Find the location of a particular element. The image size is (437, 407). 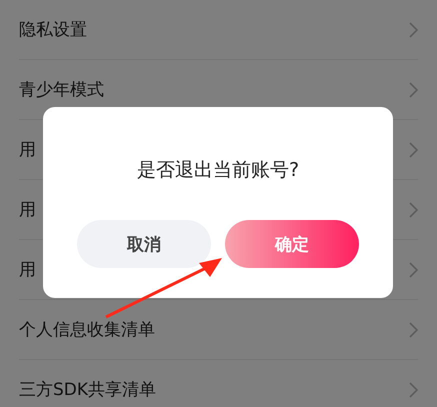

settings-row: 隐私设置 is located at coordinates (218, 30).